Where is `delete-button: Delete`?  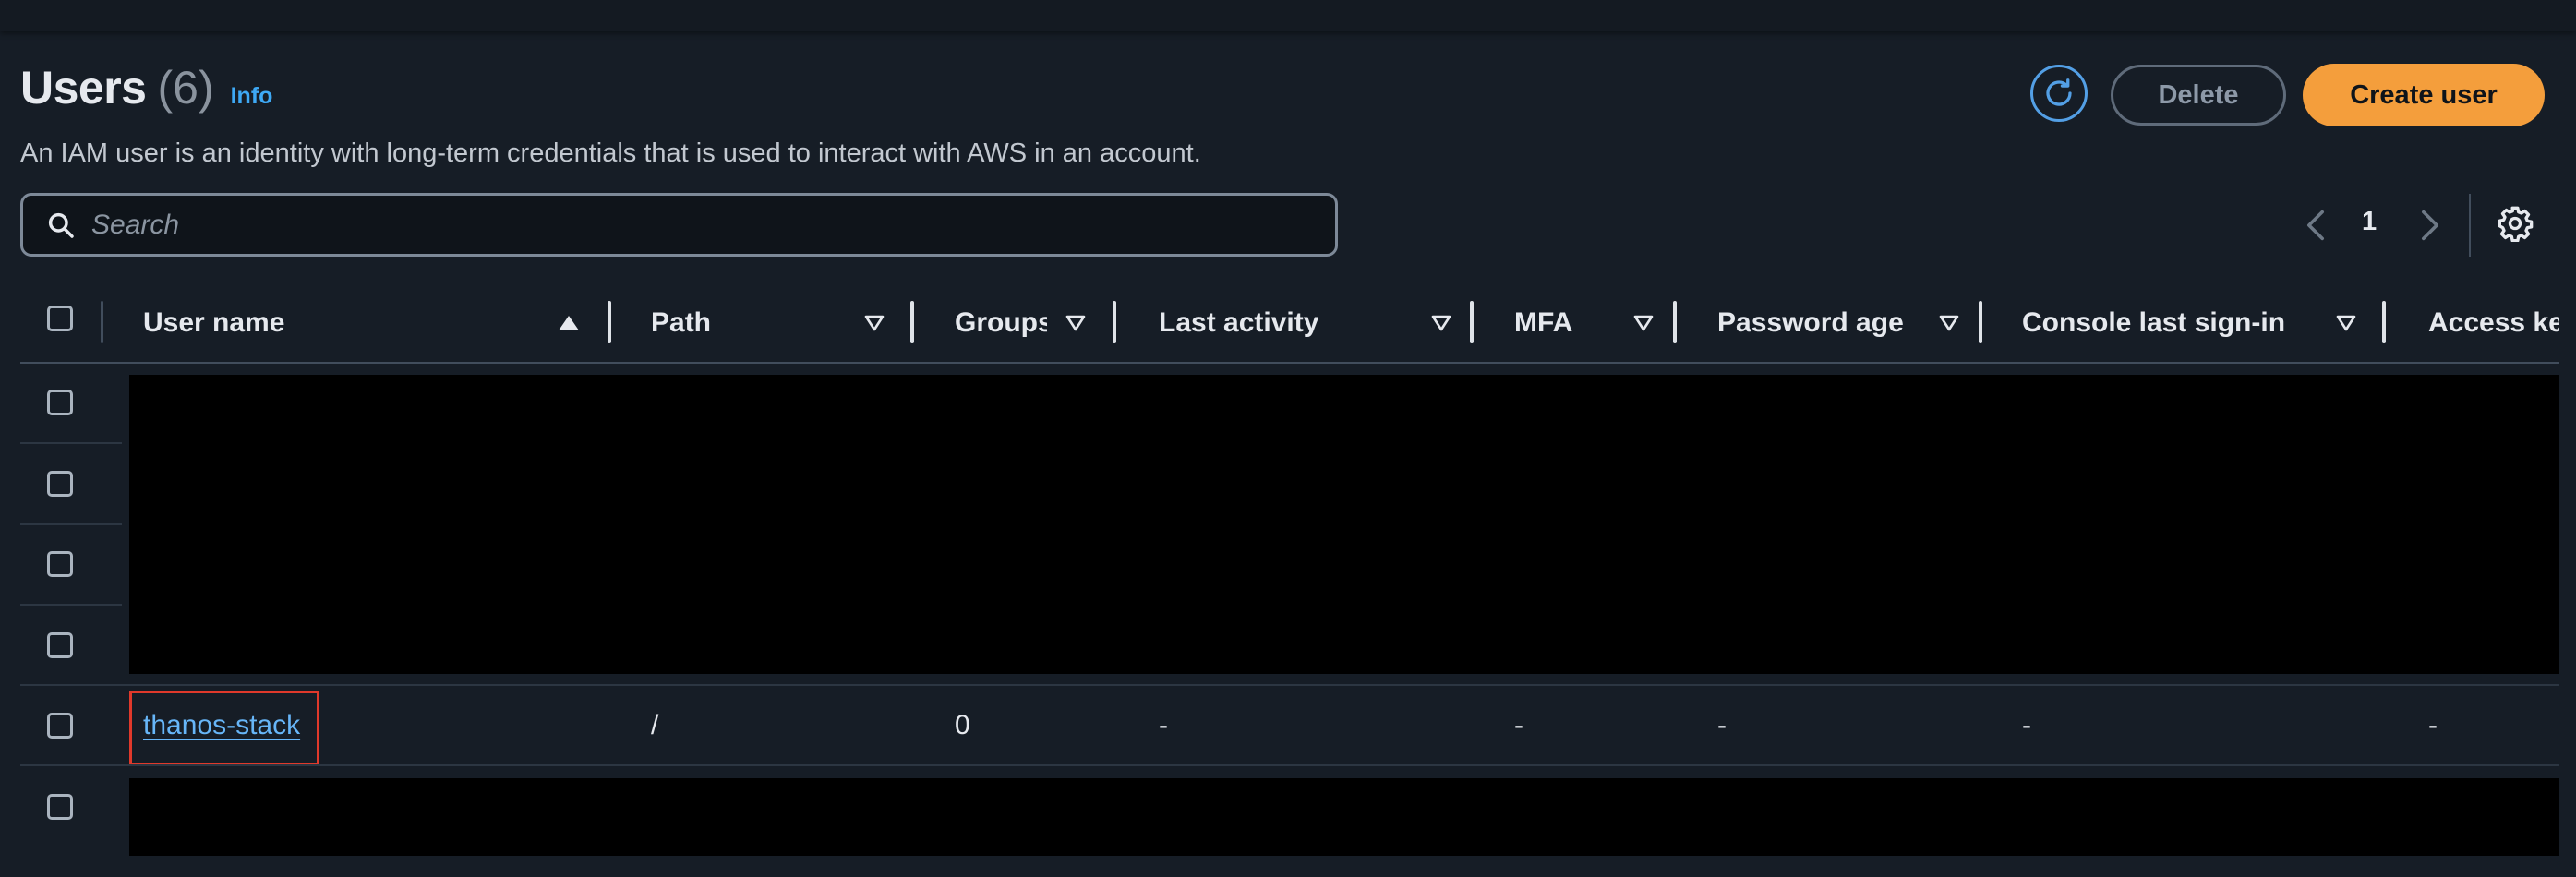
delete-button: Delete is located at coordinates (2198, 95).